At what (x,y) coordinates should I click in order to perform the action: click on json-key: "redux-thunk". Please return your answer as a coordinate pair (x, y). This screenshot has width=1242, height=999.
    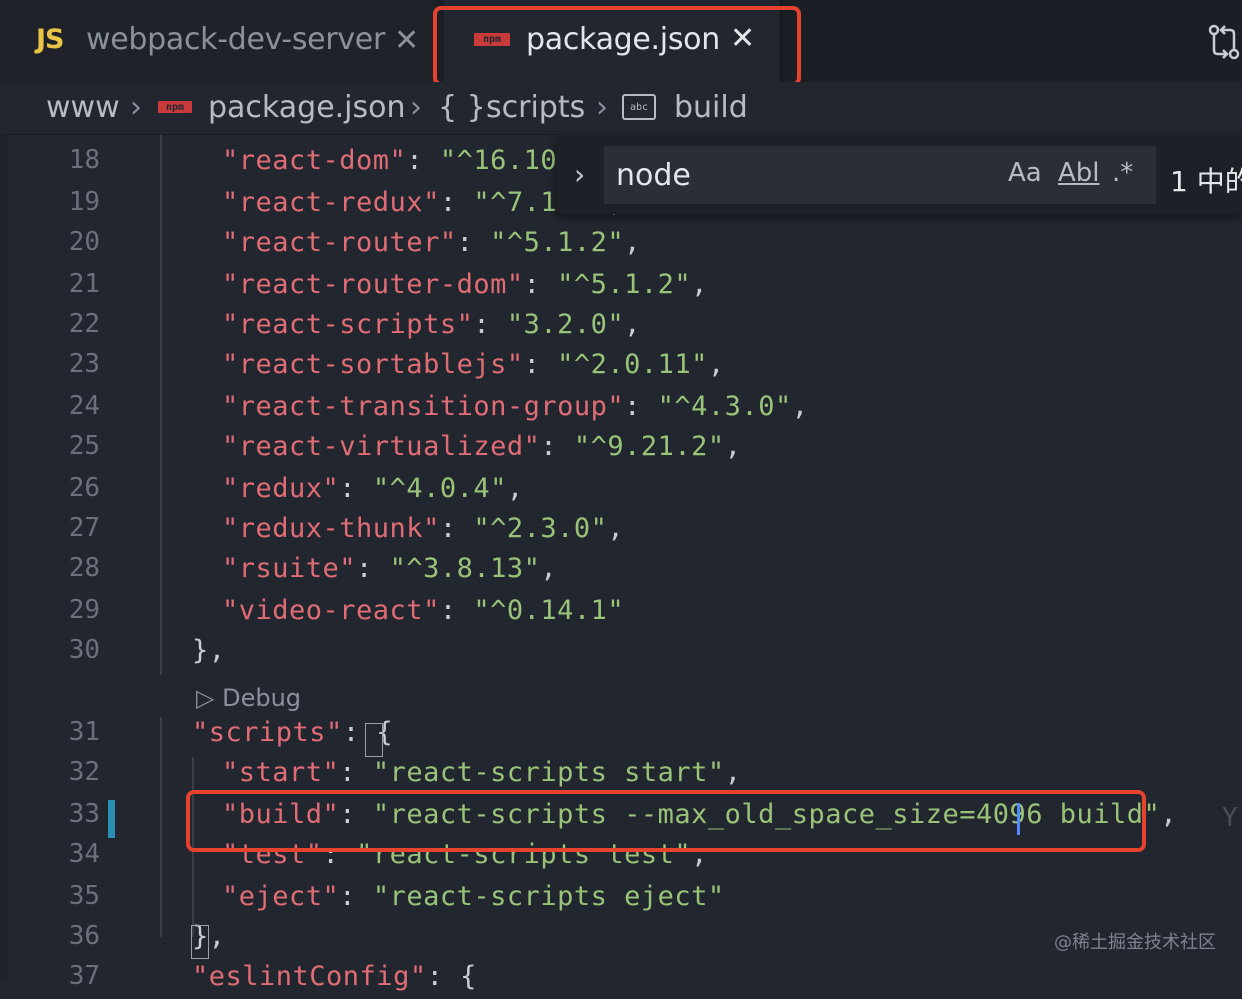
    Looking at the image, I should click on (331, 528).